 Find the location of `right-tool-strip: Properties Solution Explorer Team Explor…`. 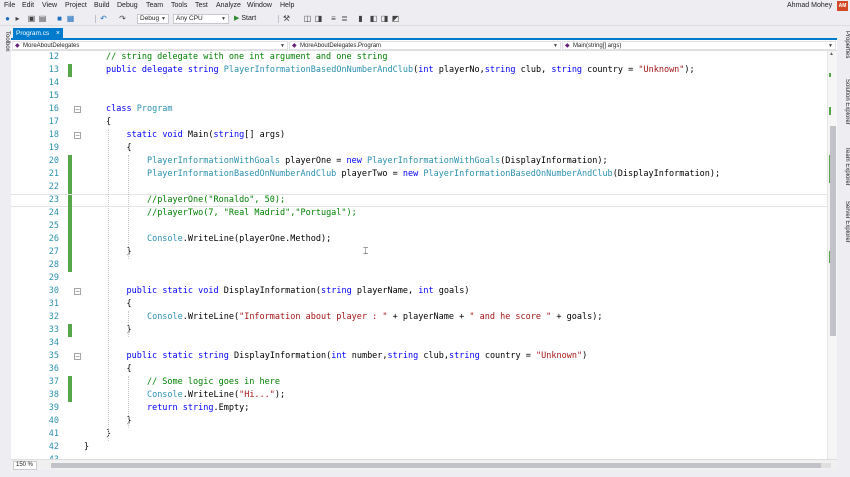

right-tool-strip: Properties Solution Explorer Team Explor… is located at coordinates (844, 252).